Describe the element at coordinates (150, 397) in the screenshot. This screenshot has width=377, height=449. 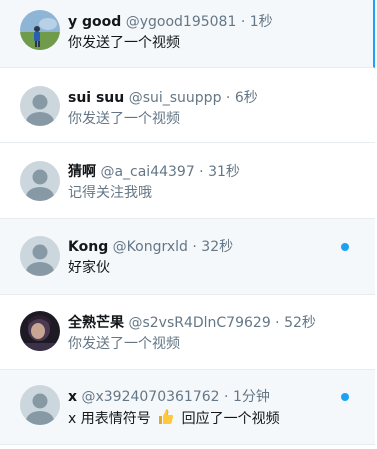
I see `user-handle: @x3924070361762` at that location.